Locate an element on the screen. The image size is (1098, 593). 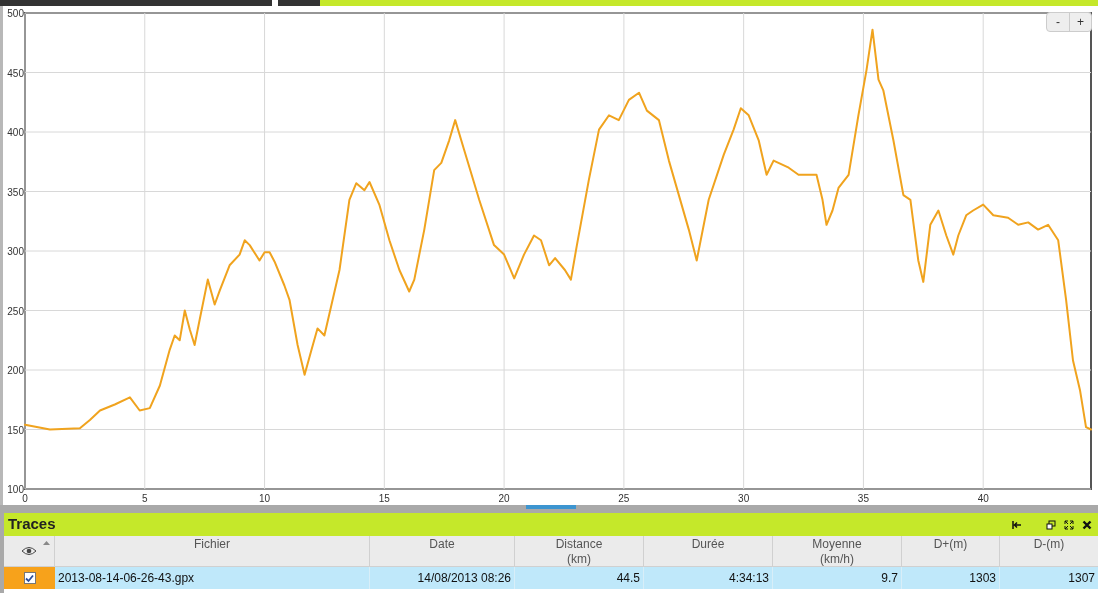
x-tick-label: 0 is located at coordinates (25, 498).